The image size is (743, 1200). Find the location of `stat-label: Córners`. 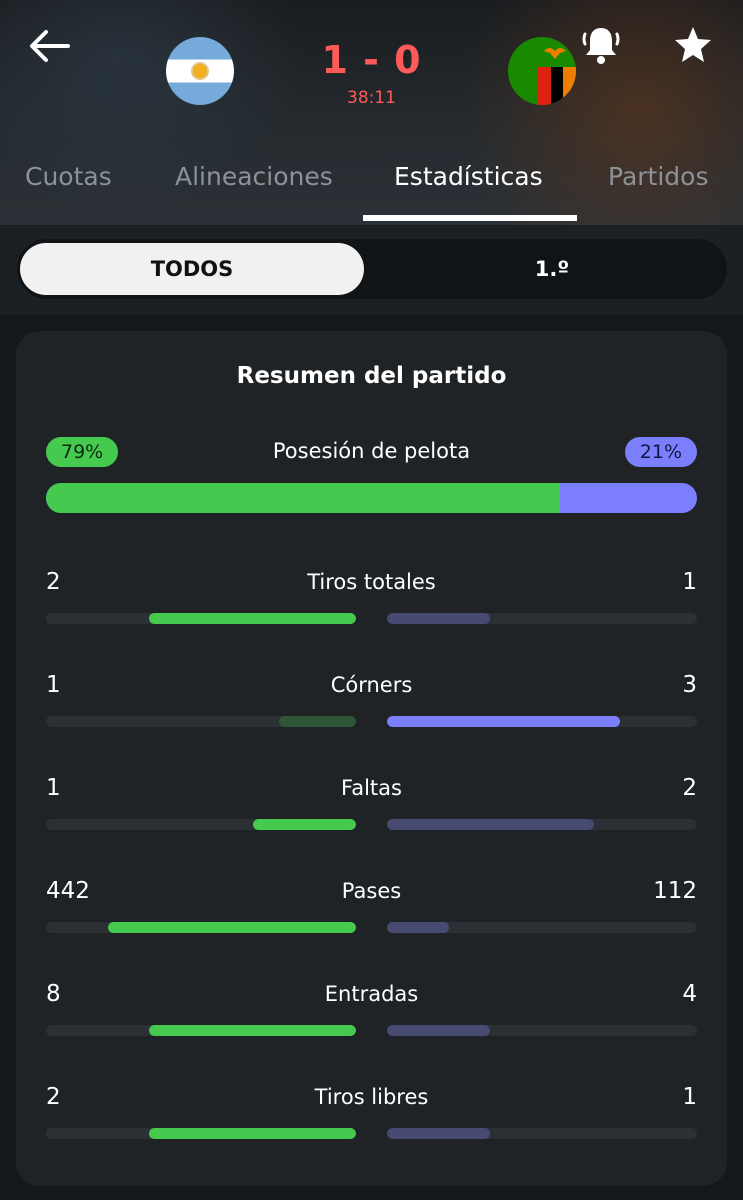

stat-label: Córners is located at coordinates (371, 685).